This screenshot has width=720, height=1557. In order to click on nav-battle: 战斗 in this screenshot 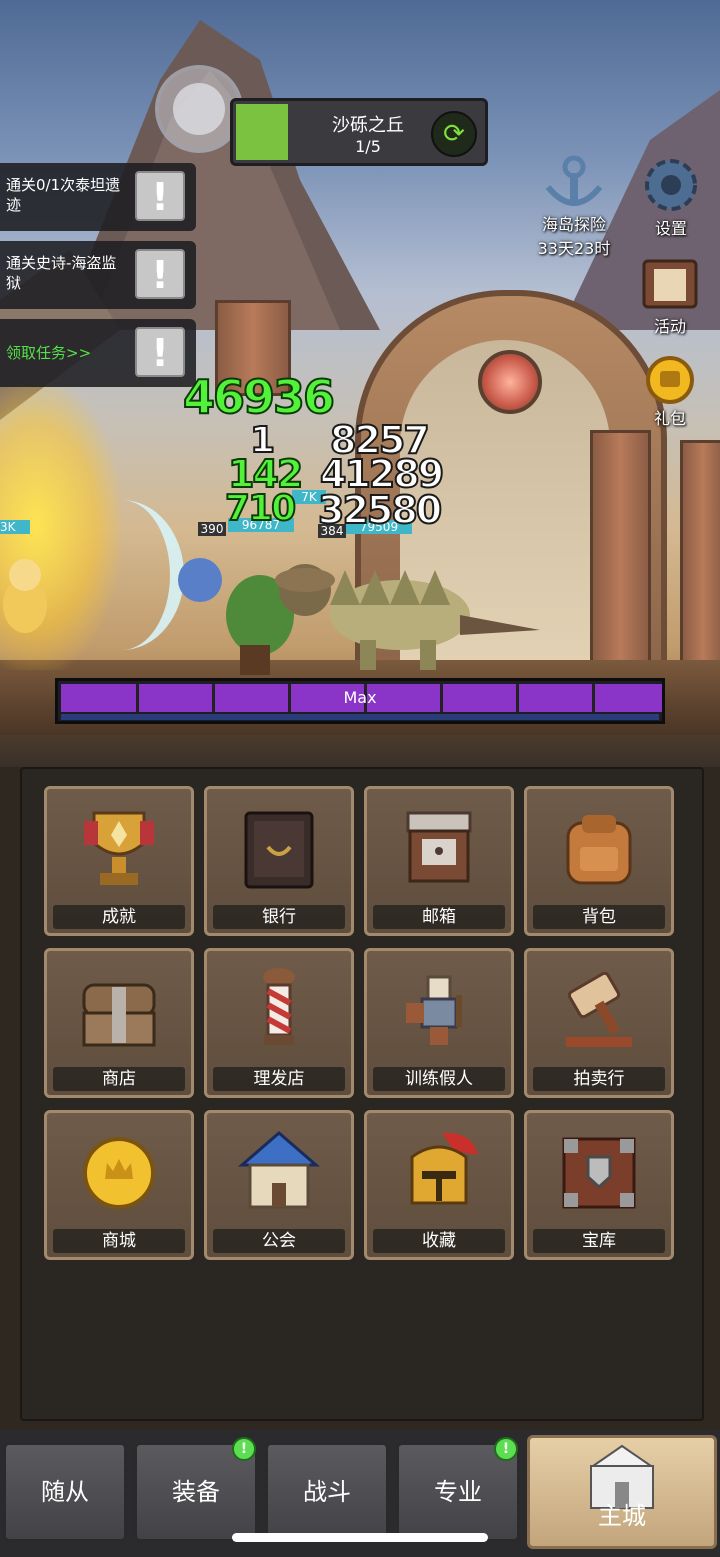, I will do `click(327, 1492)`.